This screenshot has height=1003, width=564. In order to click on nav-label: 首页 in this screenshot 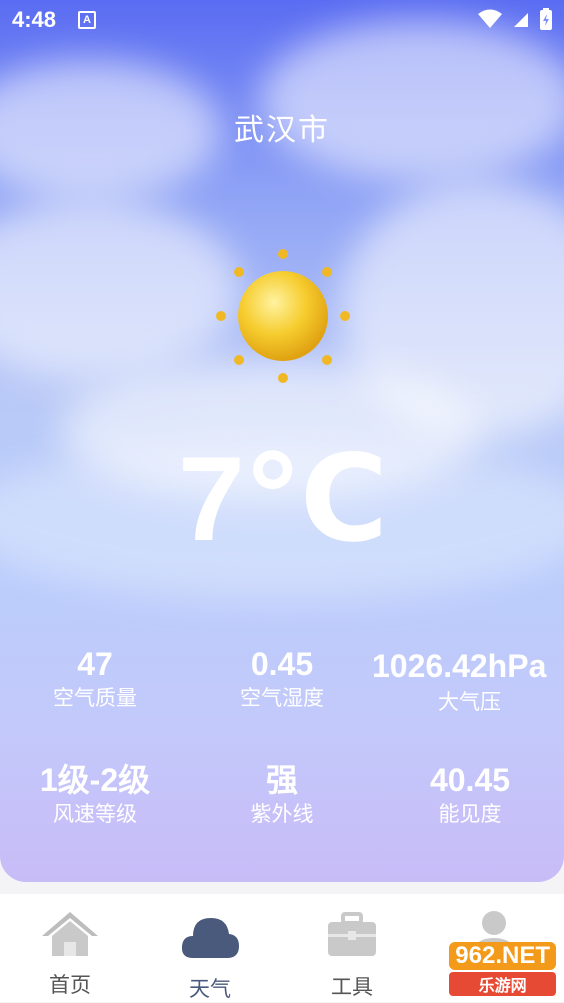, I will do `click(70, 985)`.